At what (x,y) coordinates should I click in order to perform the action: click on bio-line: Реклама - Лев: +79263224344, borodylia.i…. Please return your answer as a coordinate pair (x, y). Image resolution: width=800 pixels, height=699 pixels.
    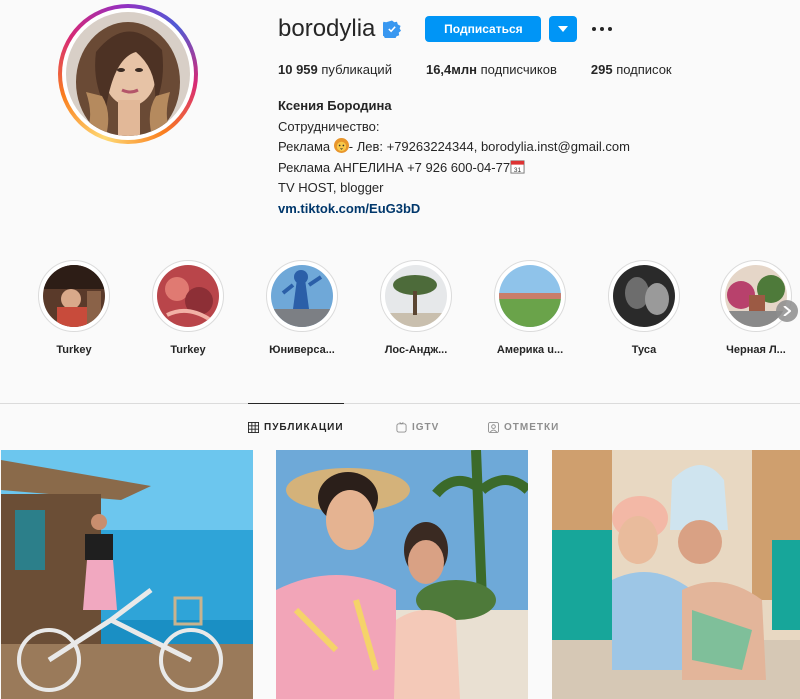
    Looking at the image, I should click on (454, 146).